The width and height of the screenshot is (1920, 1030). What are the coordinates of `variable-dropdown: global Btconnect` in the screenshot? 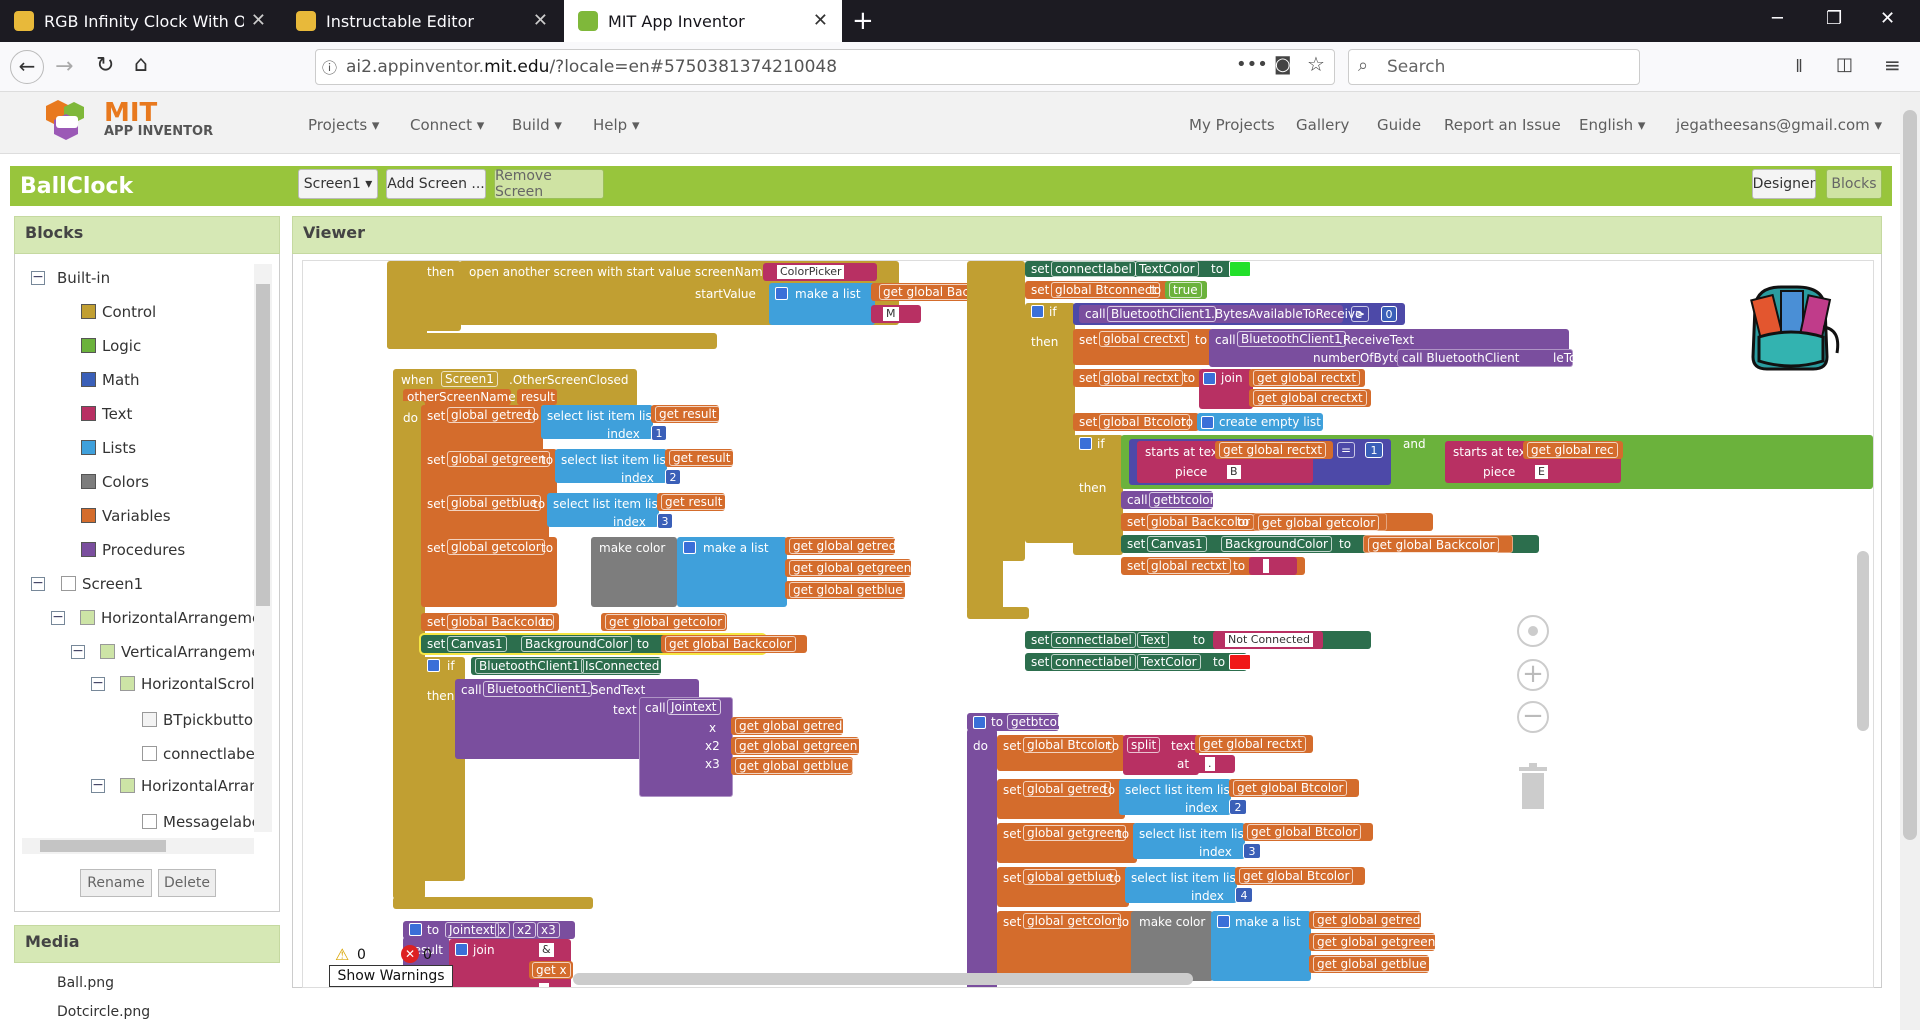 It's located at (1106, 290).